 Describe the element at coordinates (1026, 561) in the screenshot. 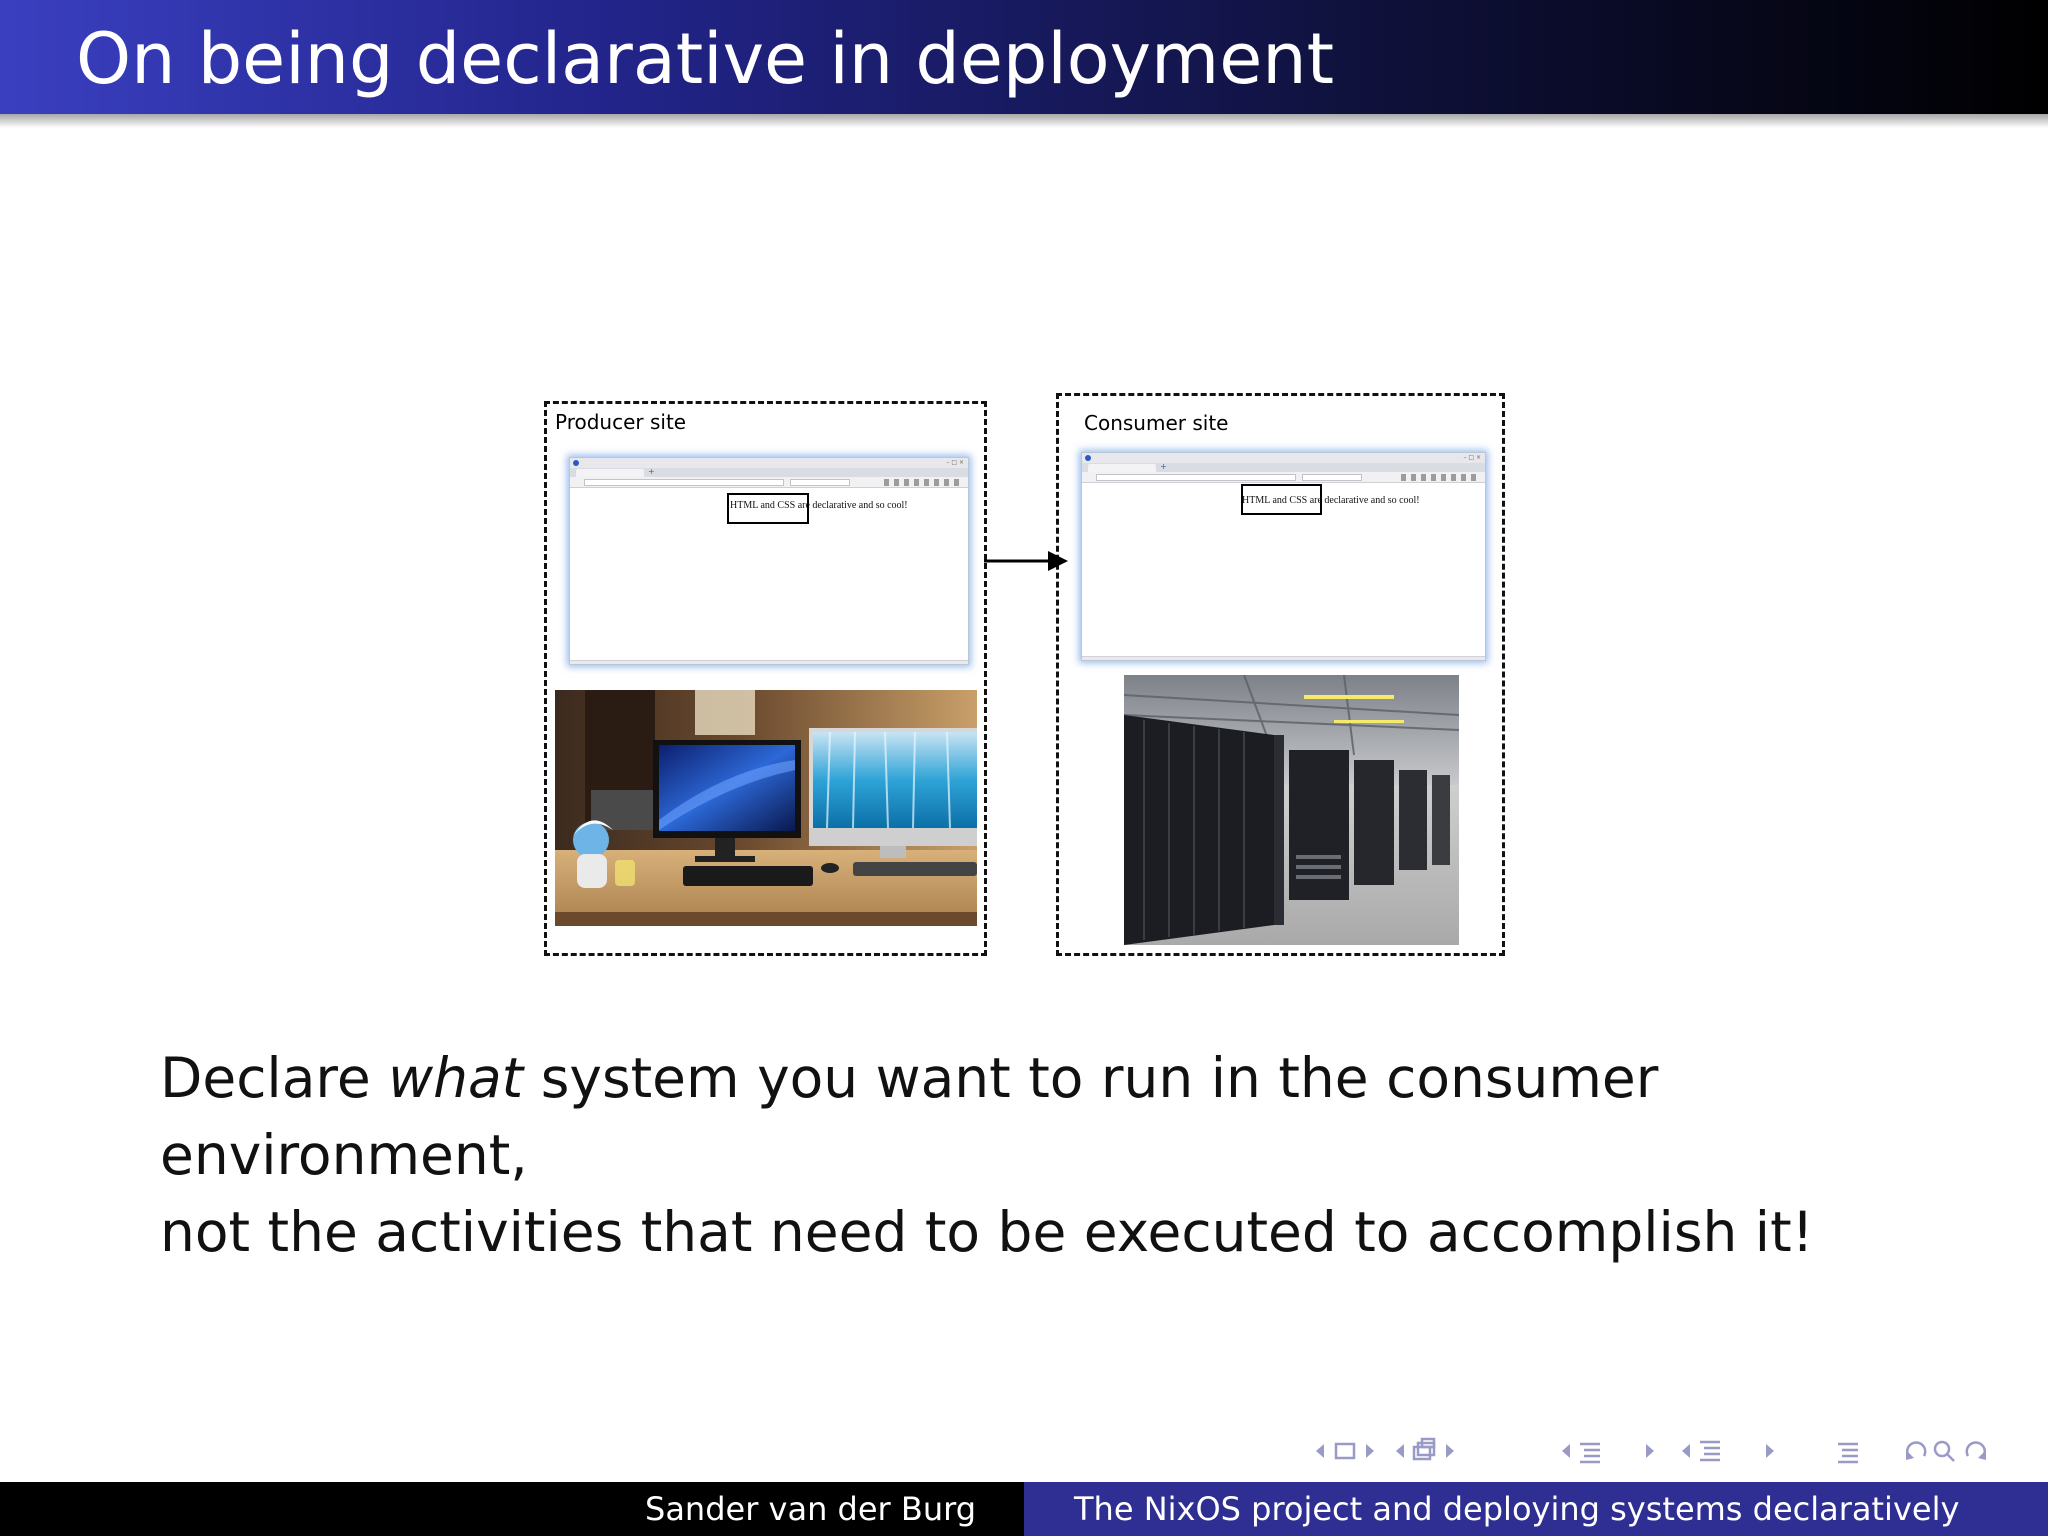

I see `deploy-arrow-icon` at that location.